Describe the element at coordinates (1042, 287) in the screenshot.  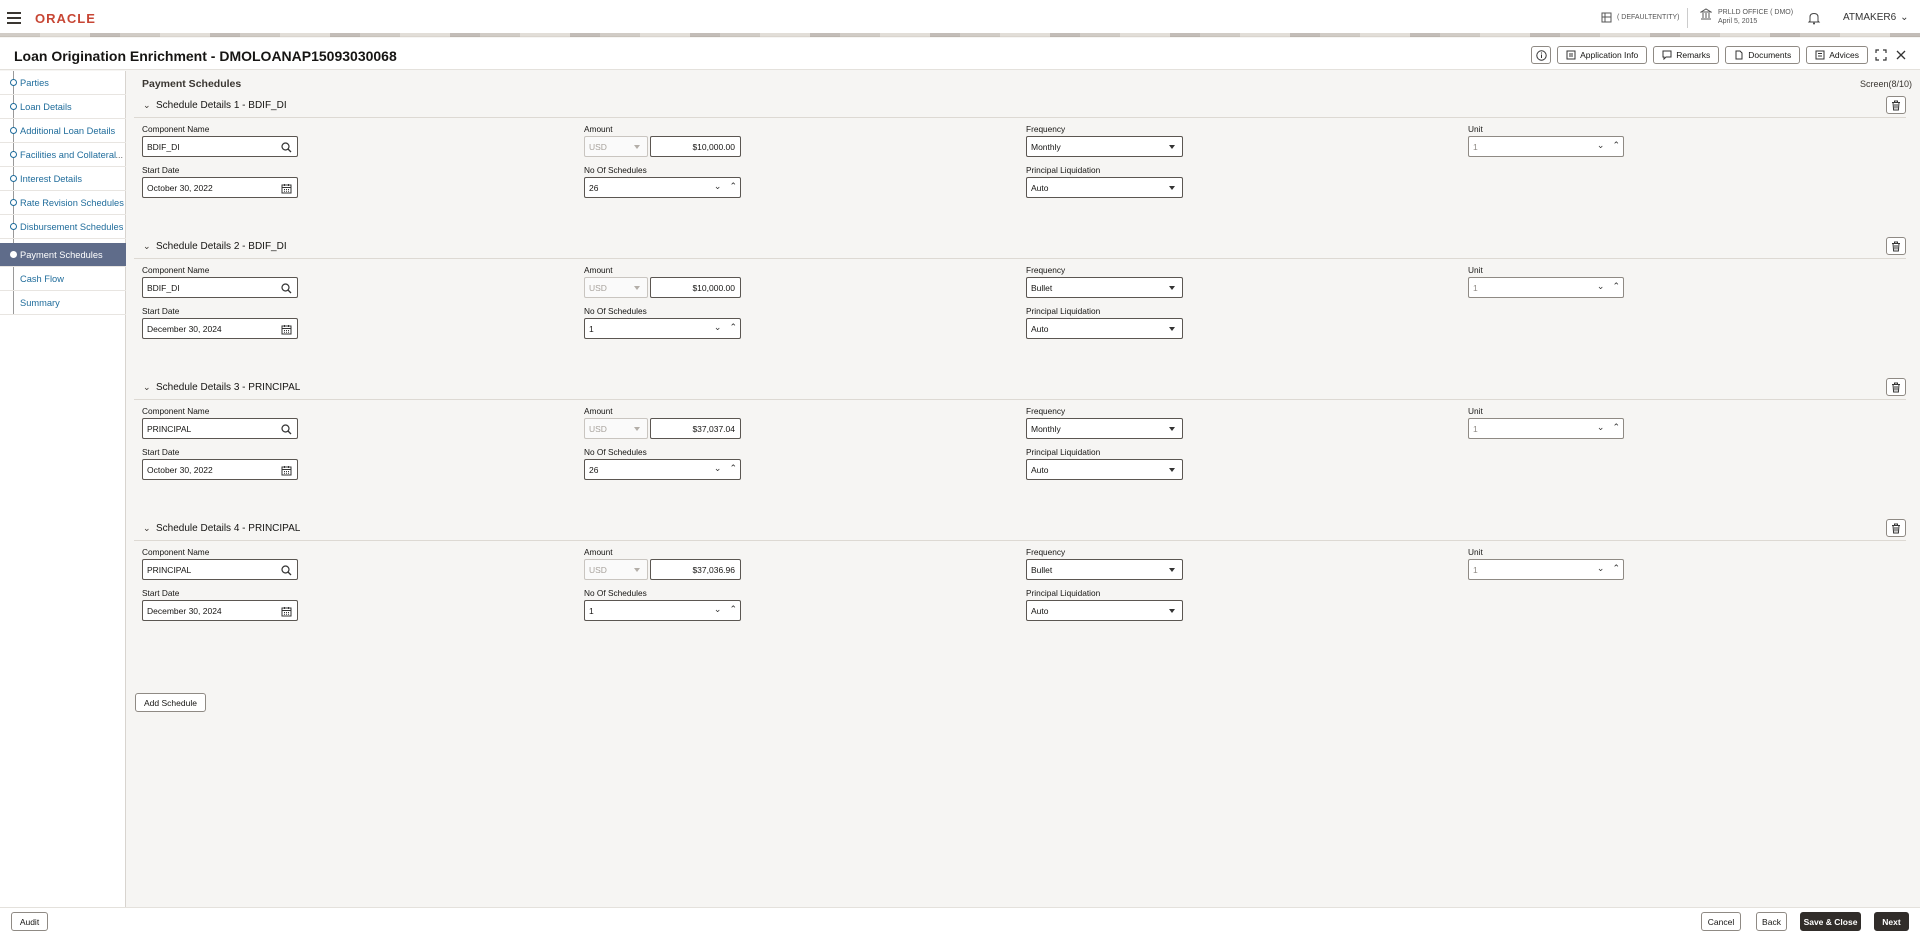
I see `frequency-value: Bullet` at that location.